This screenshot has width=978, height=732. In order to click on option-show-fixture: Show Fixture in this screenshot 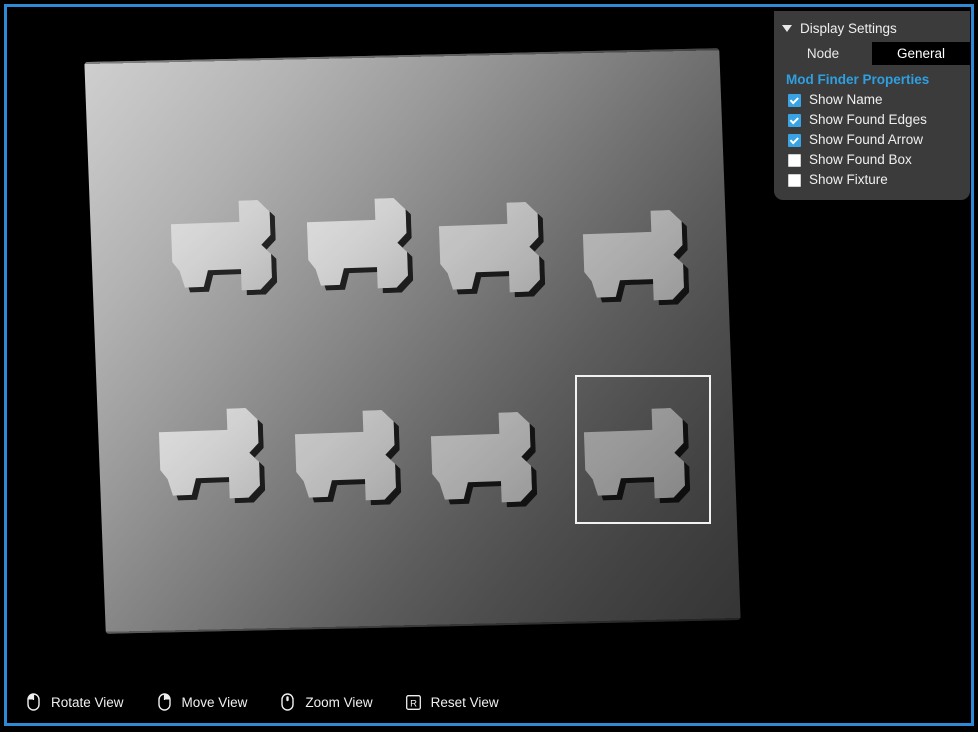, I will do `click(872, 180)`.